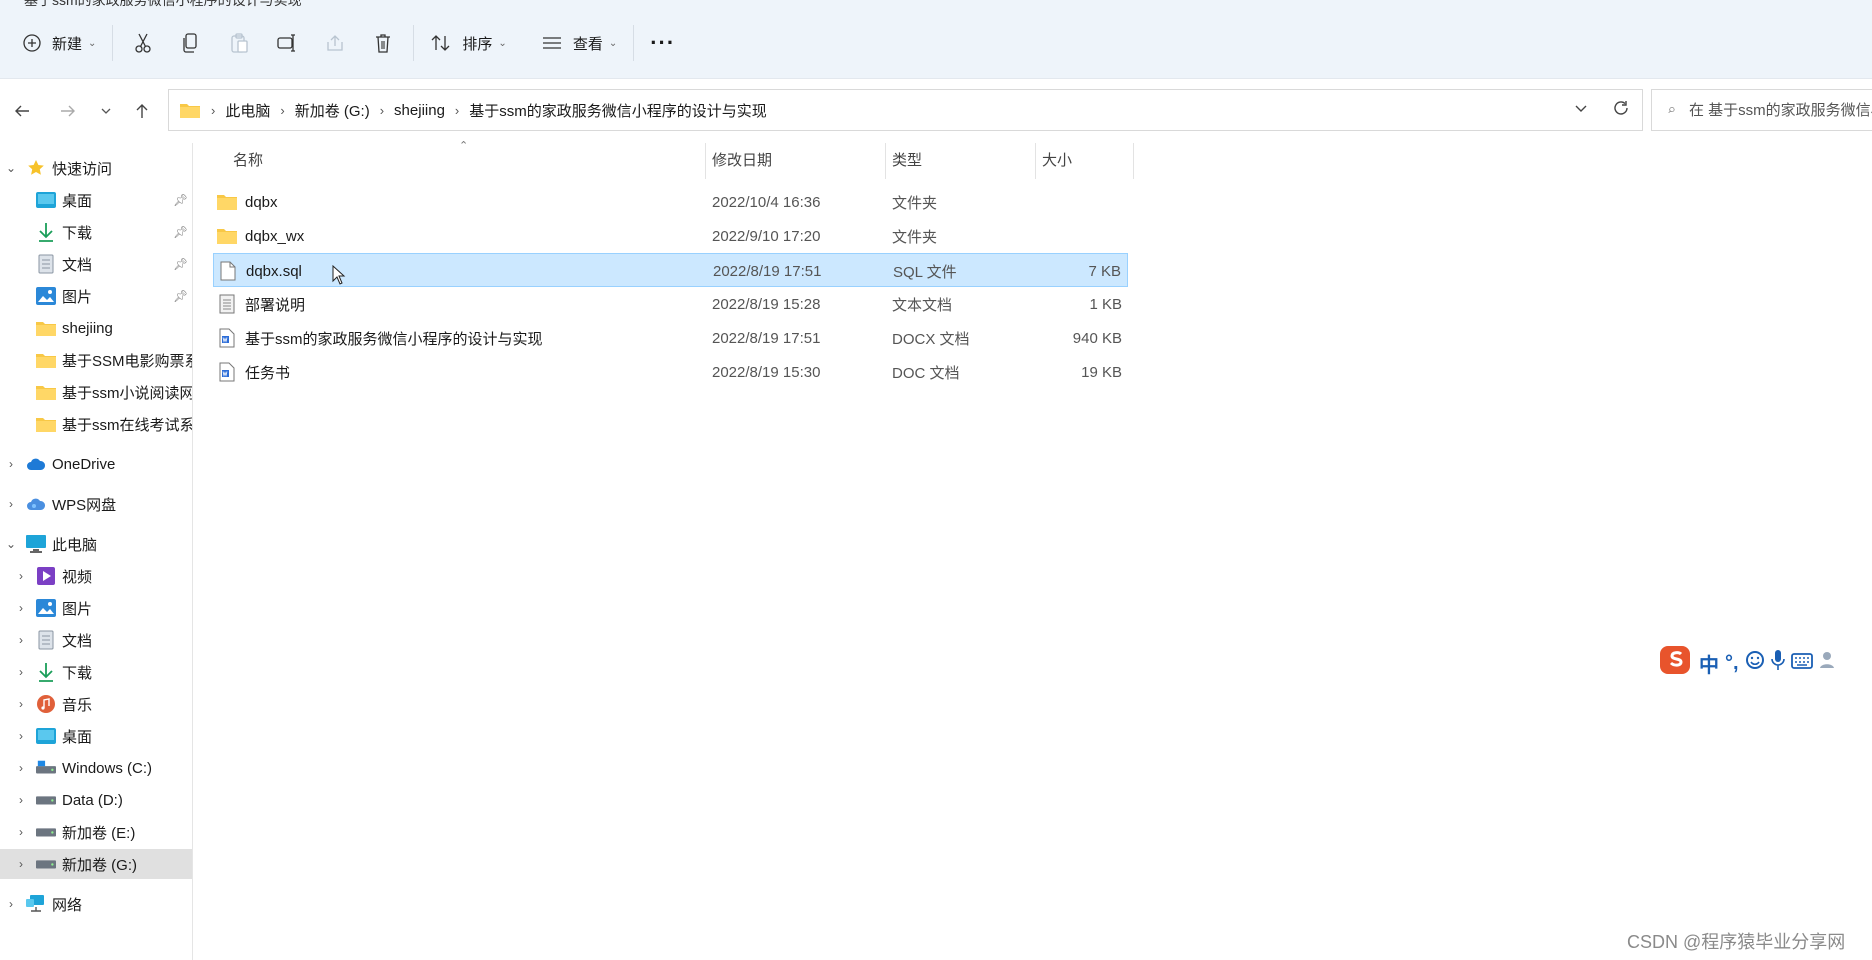 This screenshot has width=1872, height=960. I want to click on search-input, so click(1779, 110).